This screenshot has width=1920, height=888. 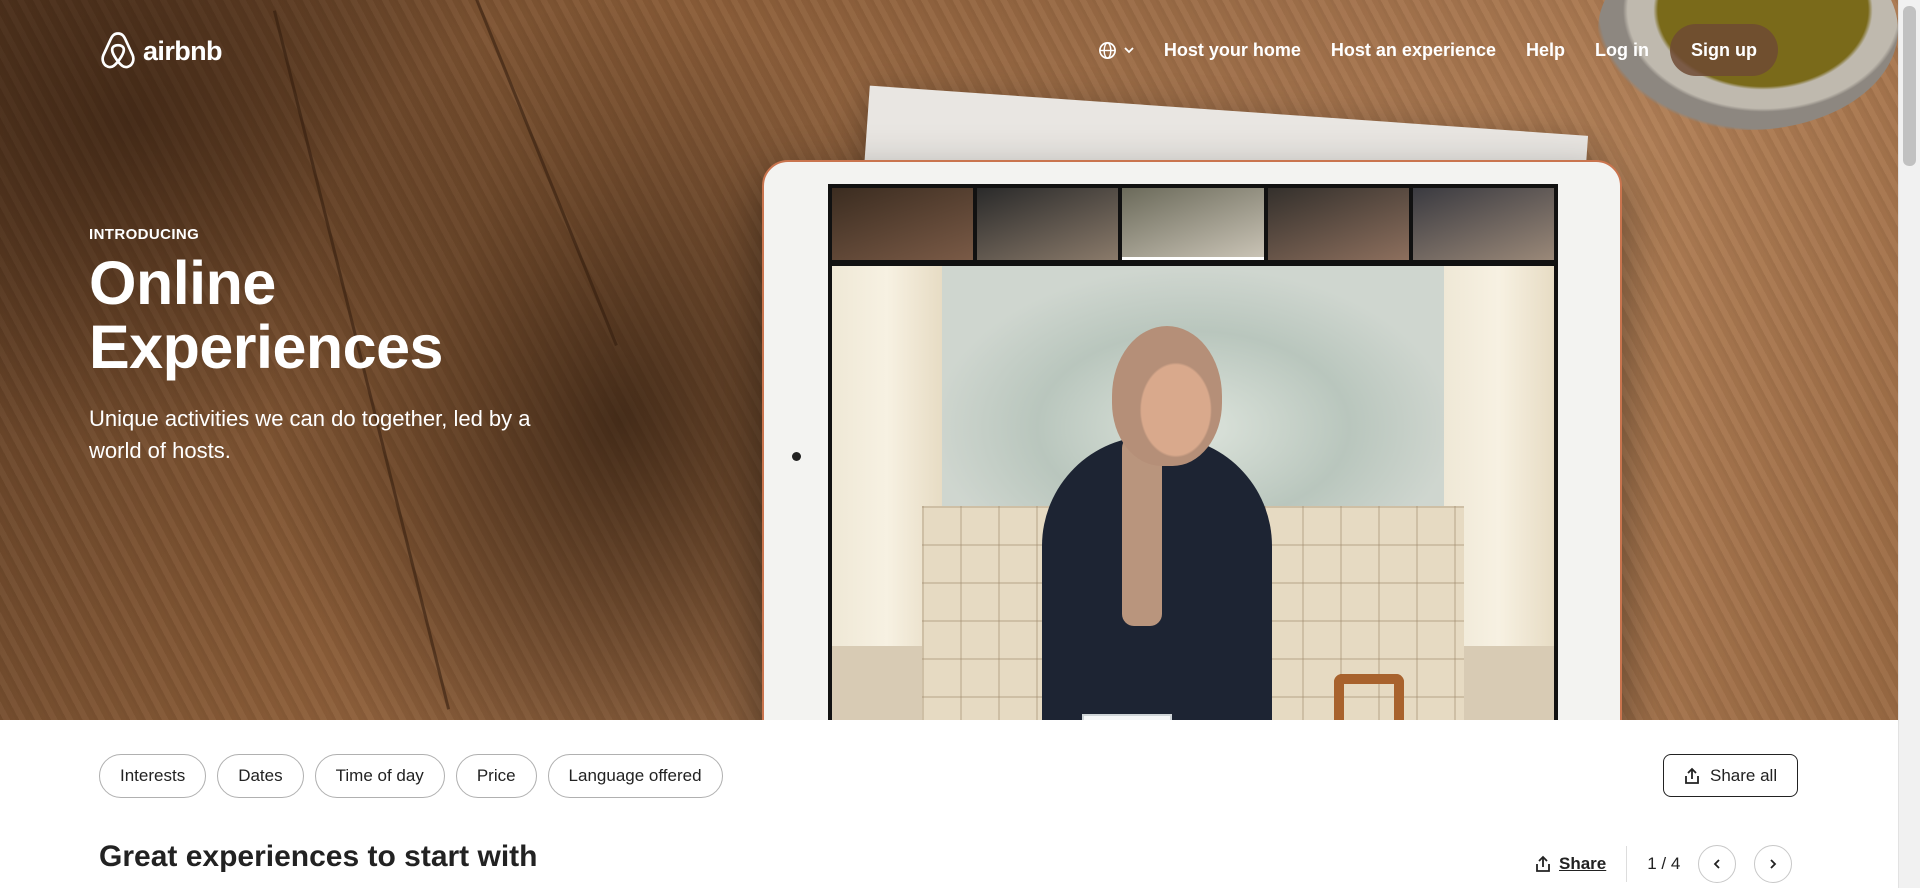 What do you see at coordinates (496, 776) in the screenshot?
I see `filter-price: Price` at bounding box center [496, 776].